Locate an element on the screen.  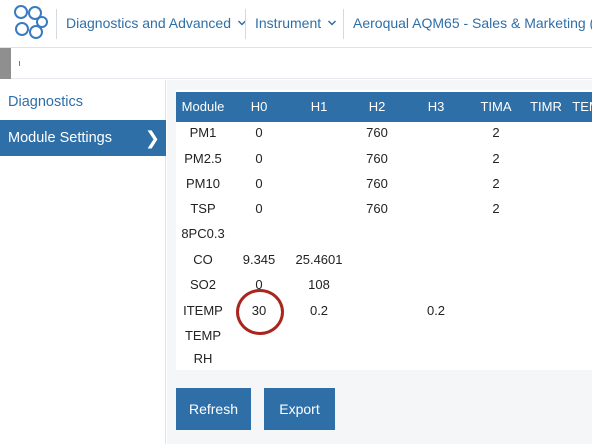
sidebar-item-label: Module Settings is located at coordinates (60, 138).